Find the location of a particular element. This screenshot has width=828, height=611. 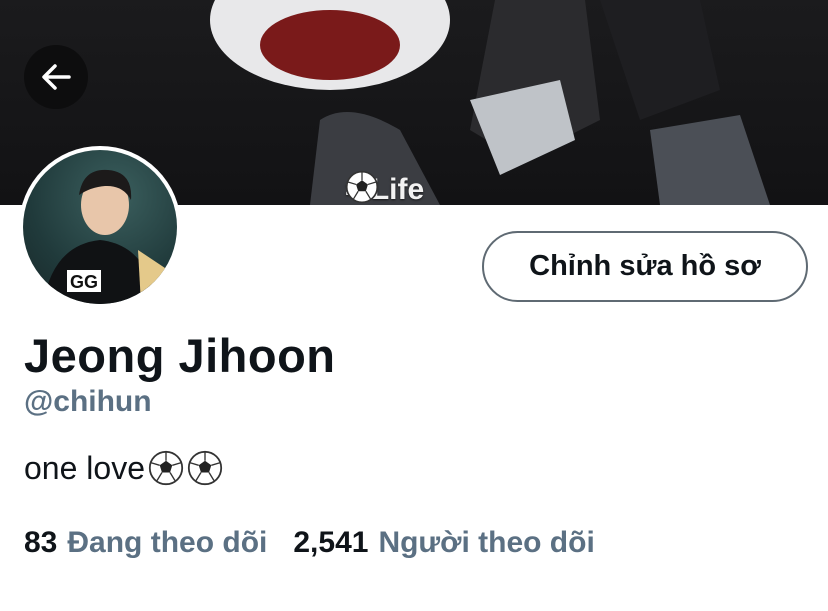

following-label: Đang theo dõi is located at coordinates (167, 542).